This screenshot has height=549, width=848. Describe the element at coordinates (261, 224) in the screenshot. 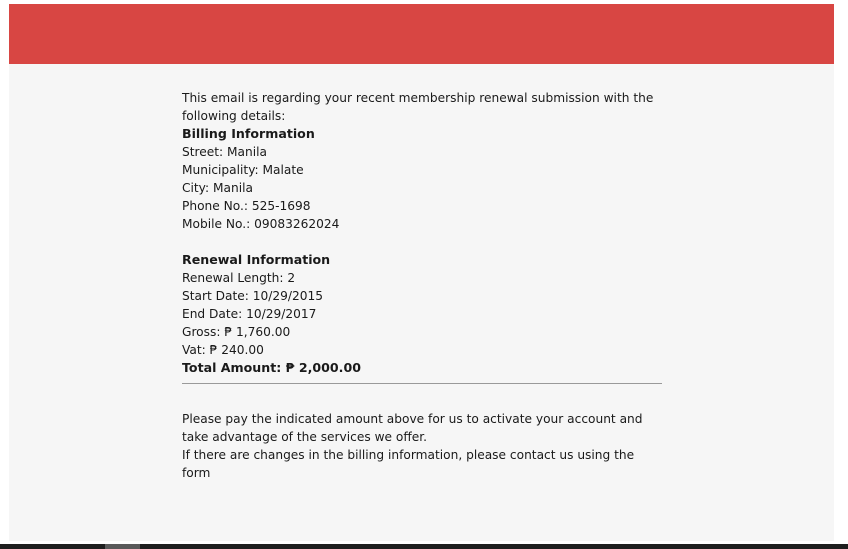

I see `billing-mobile: Mobile No.: 09083262024` at that location.